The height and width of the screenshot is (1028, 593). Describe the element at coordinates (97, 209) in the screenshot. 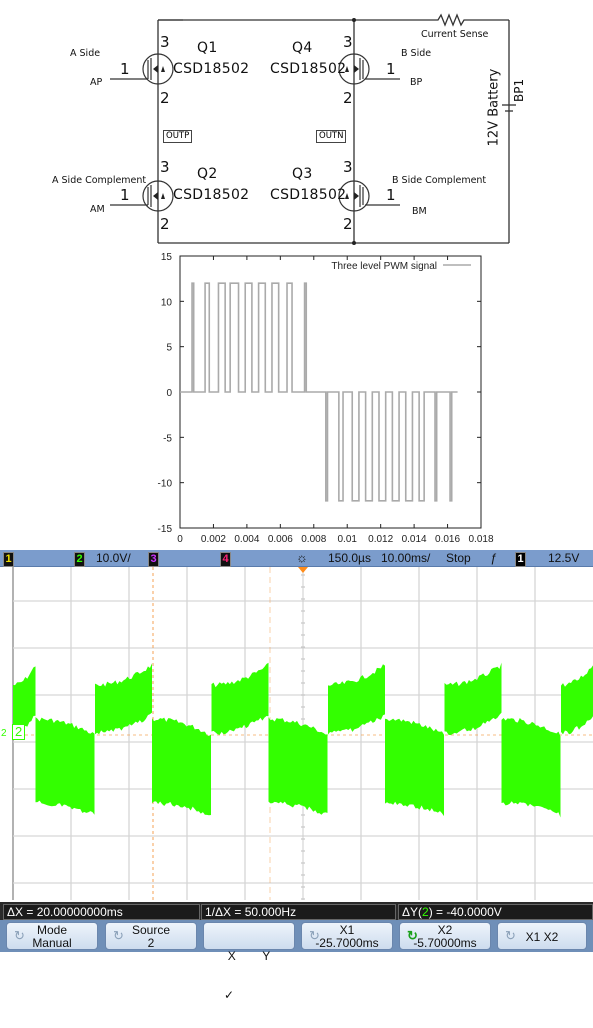

I see `q2-net: AM` at that location.